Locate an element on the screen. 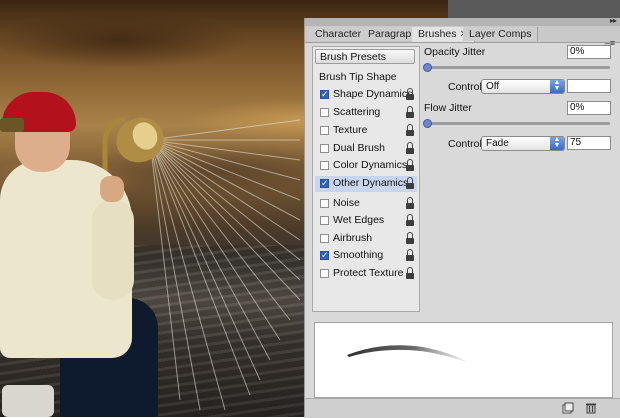 Image resolution: width=620 pixels, height=418 pixels. panel-bottom-bar is located at coordinates (462, 408).